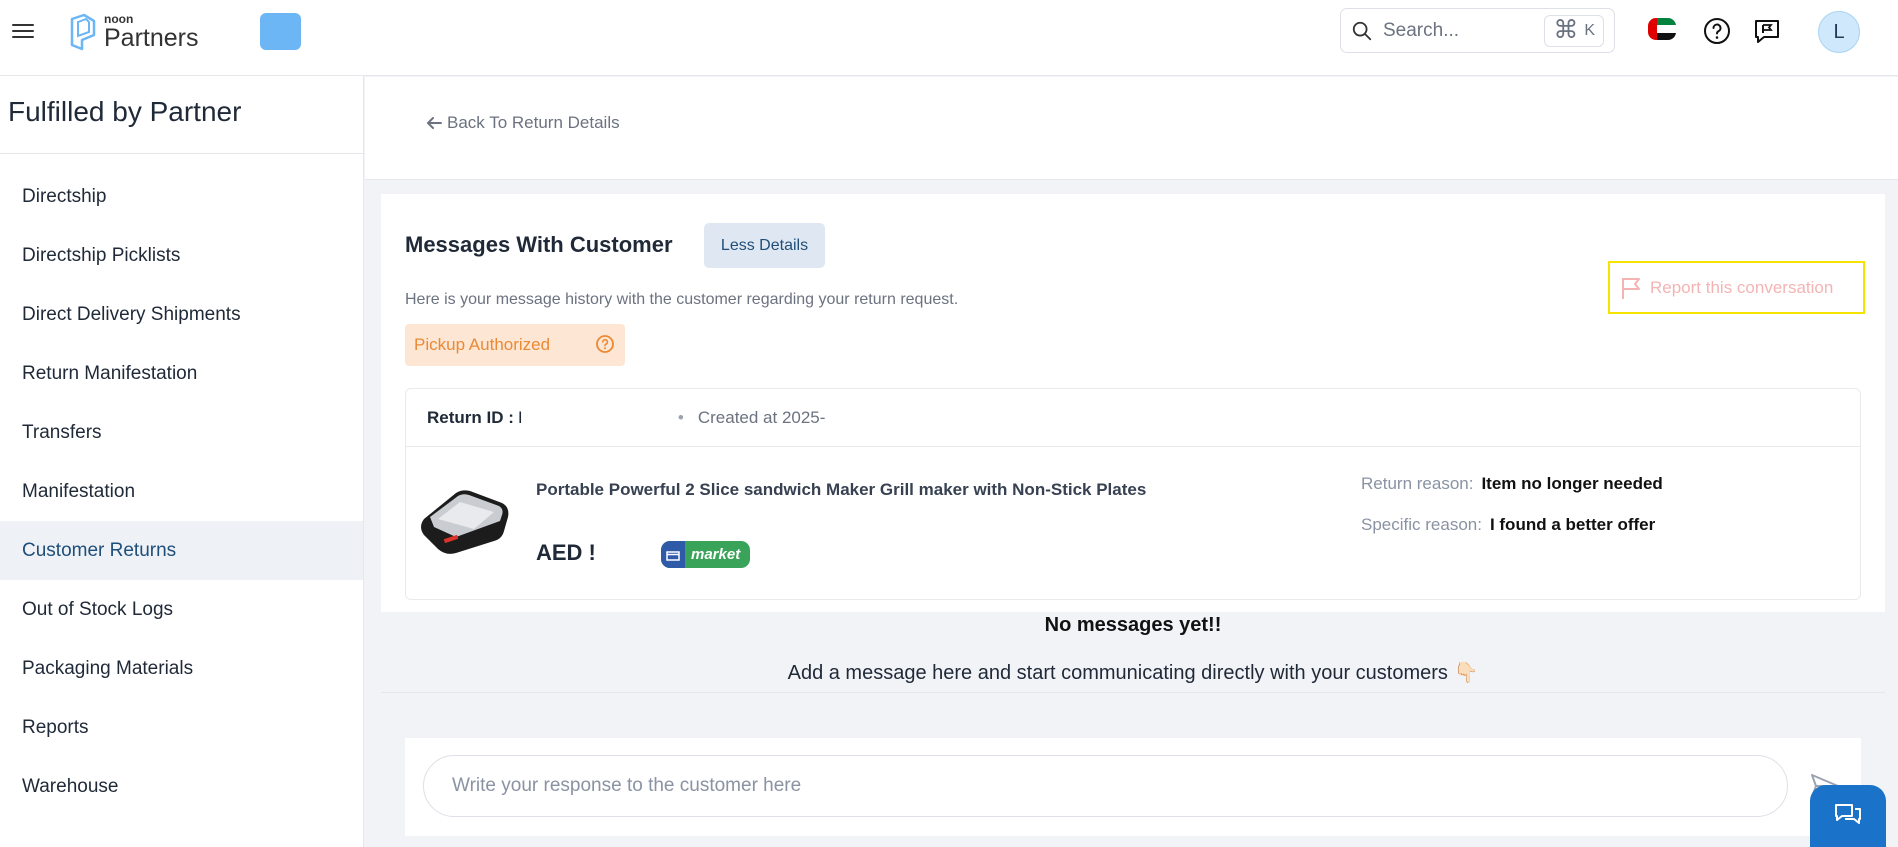 This screenshot has width=1898, height=847. What do you see at coordinates (181, 727) in the screenshot?
I see `sidebar-item-reports: Reports` at bounding box center [181, 727].